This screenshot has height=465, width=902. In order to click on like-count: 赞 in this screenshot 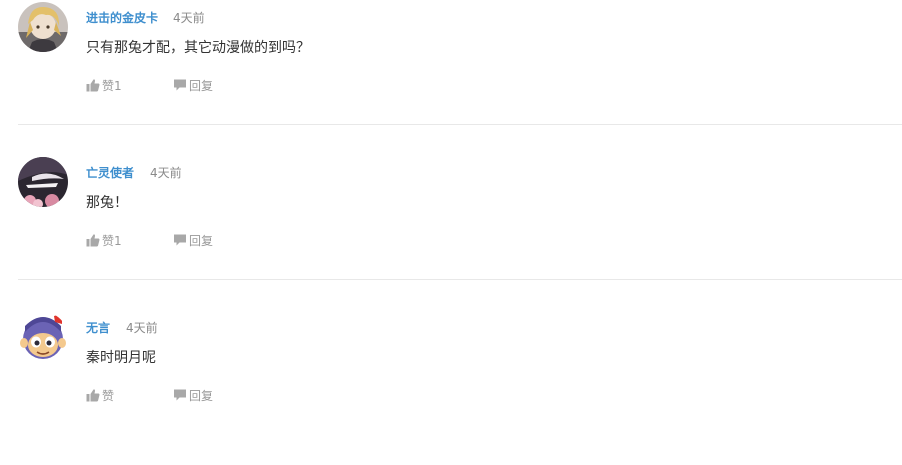, I will do `click(108, 395)`.